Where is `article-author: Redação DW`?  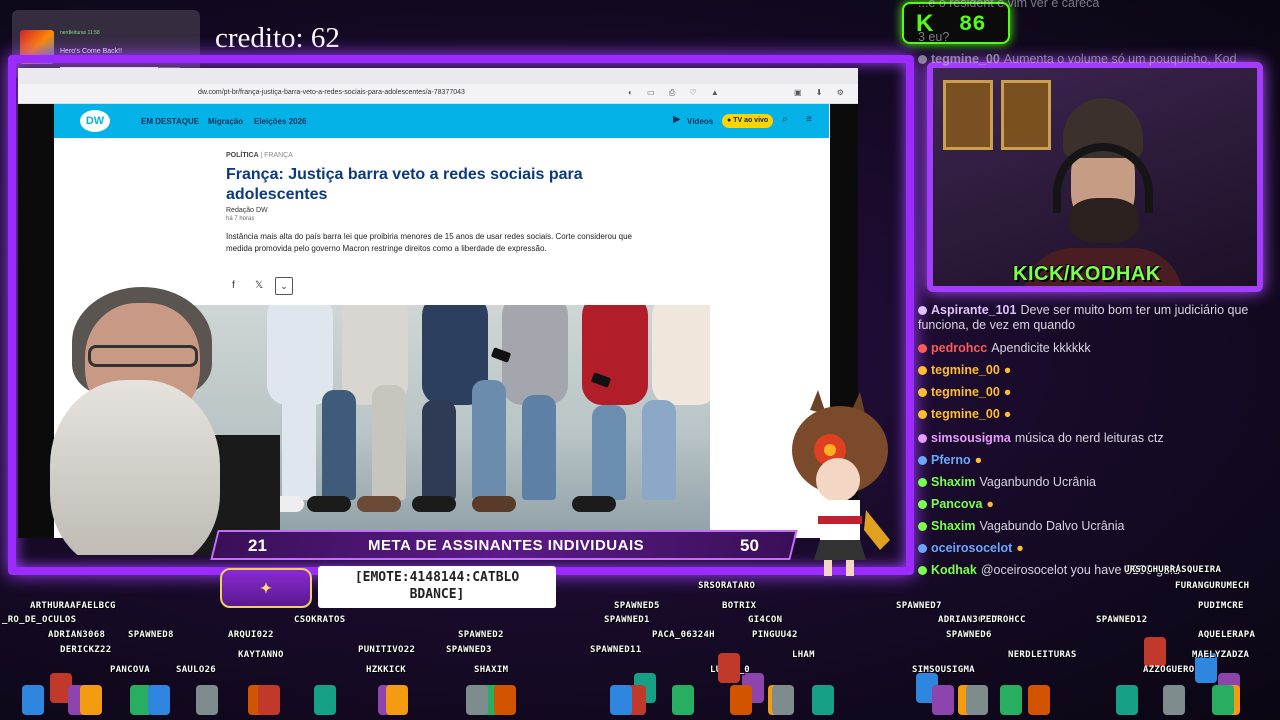 article-author: Redação DW is located at coordinates (247, 210).